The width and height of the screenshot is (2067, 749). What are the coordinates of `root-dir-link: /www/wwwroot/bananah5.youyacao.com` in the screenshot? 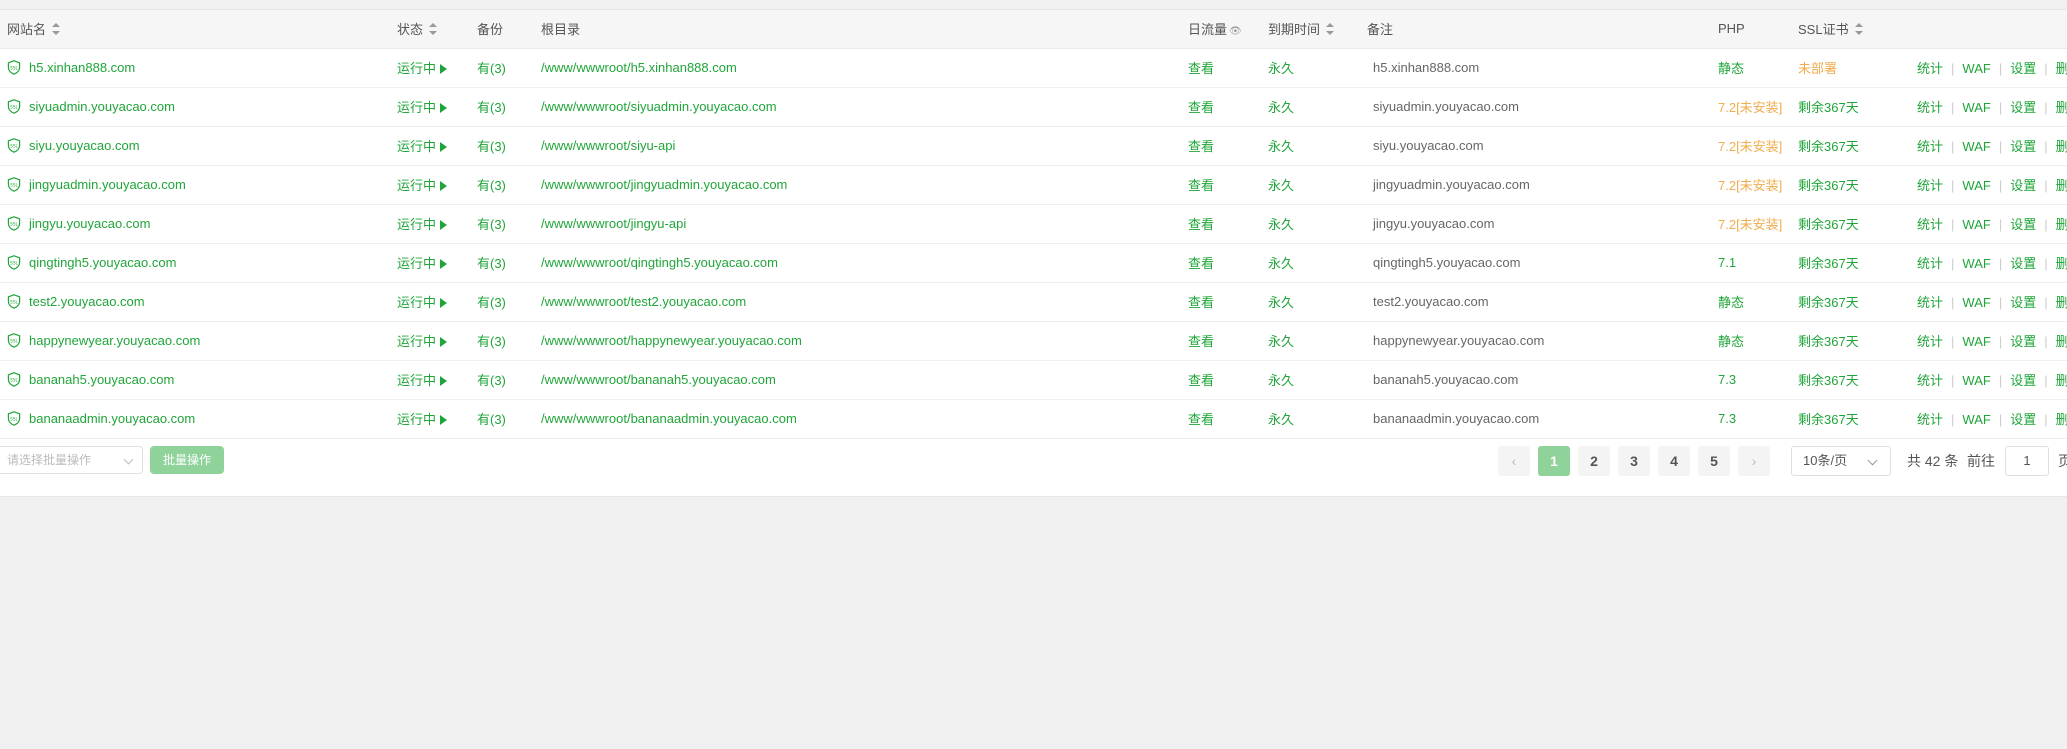 It's located at (658, 379).